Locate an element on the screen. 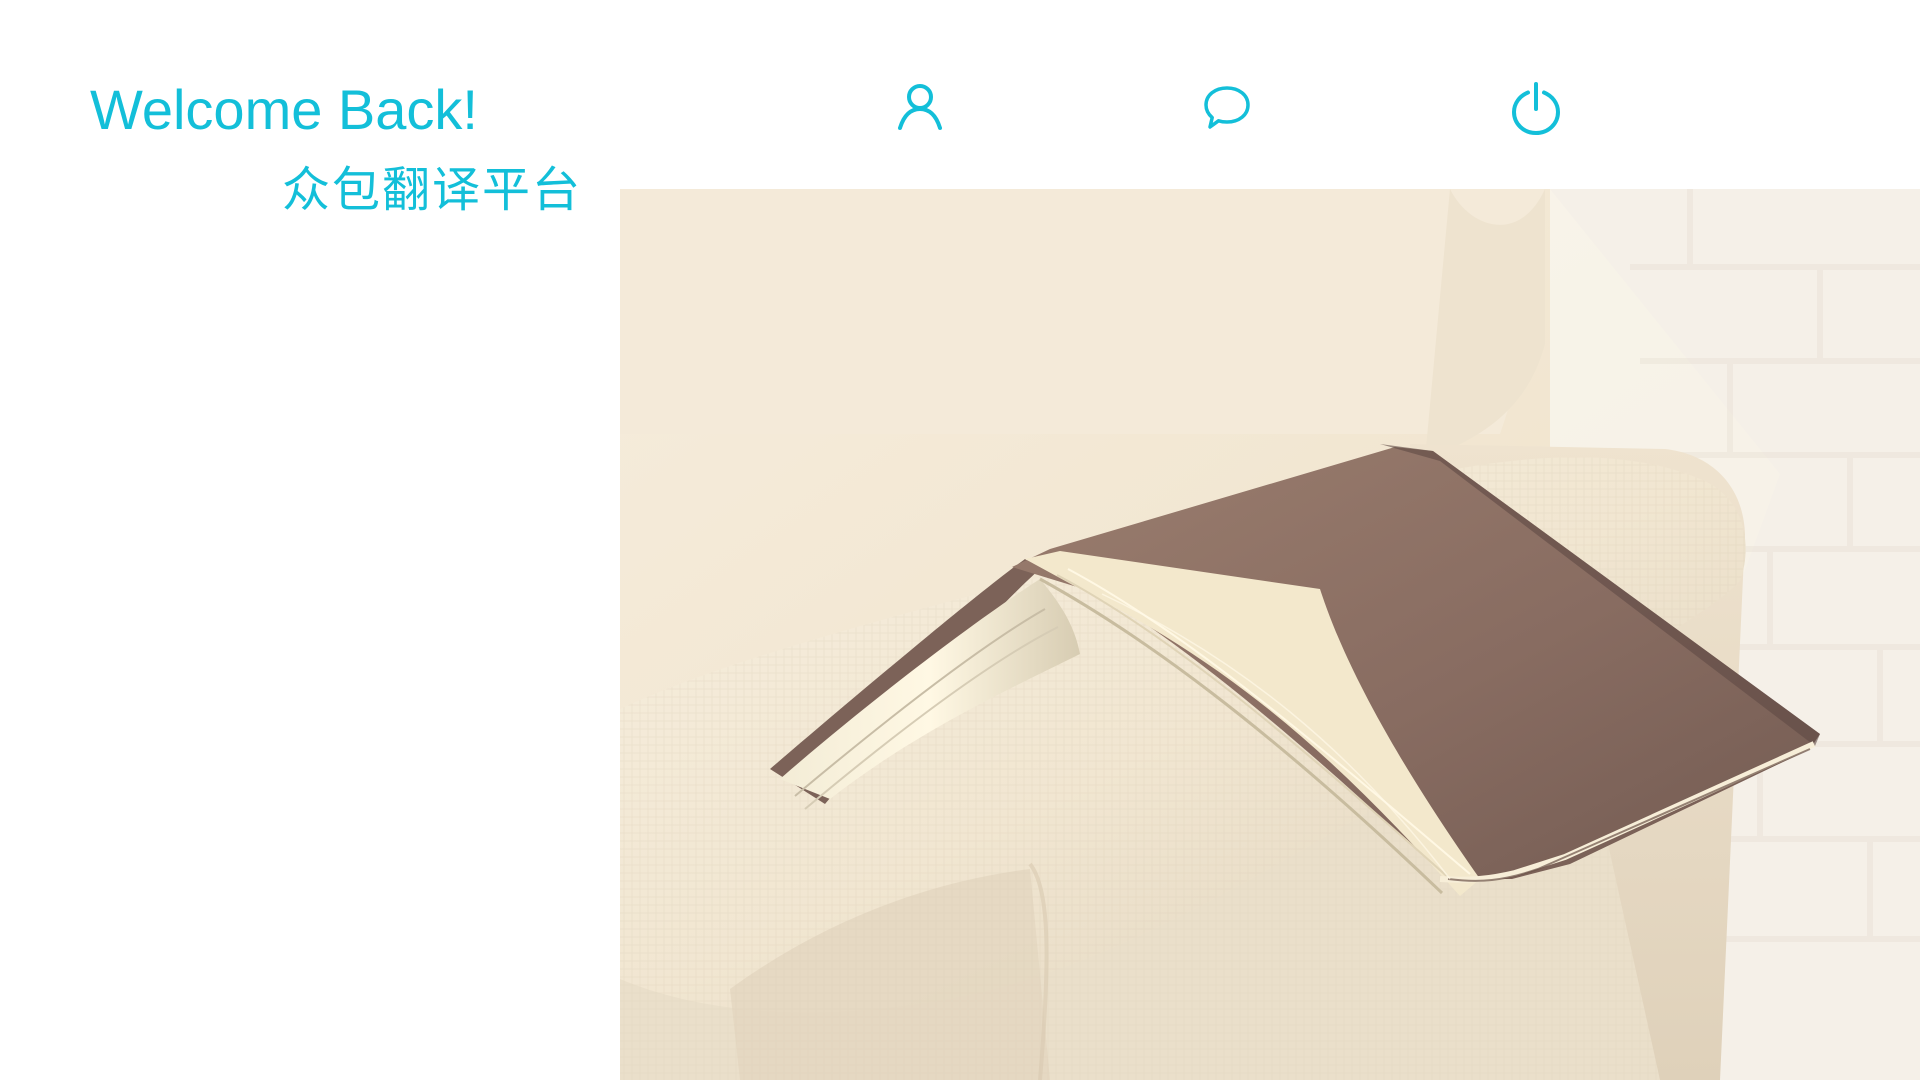 The width and height of the screenshot is (1920, 1080). user-icon is located at coordinates (920, 108).